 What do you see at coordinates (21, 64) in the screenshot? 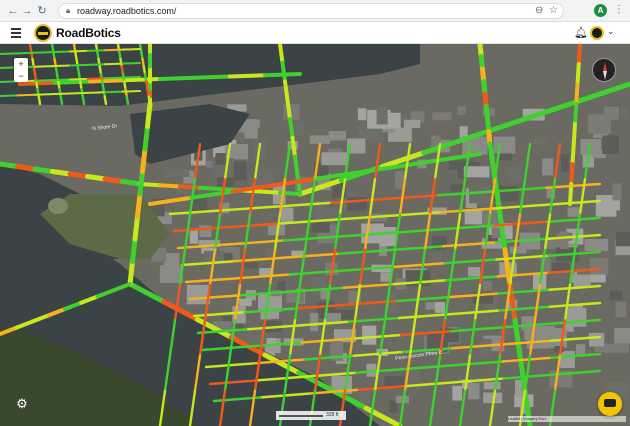
I see `zoom-in-button: +` at bounding box center [21, 64].